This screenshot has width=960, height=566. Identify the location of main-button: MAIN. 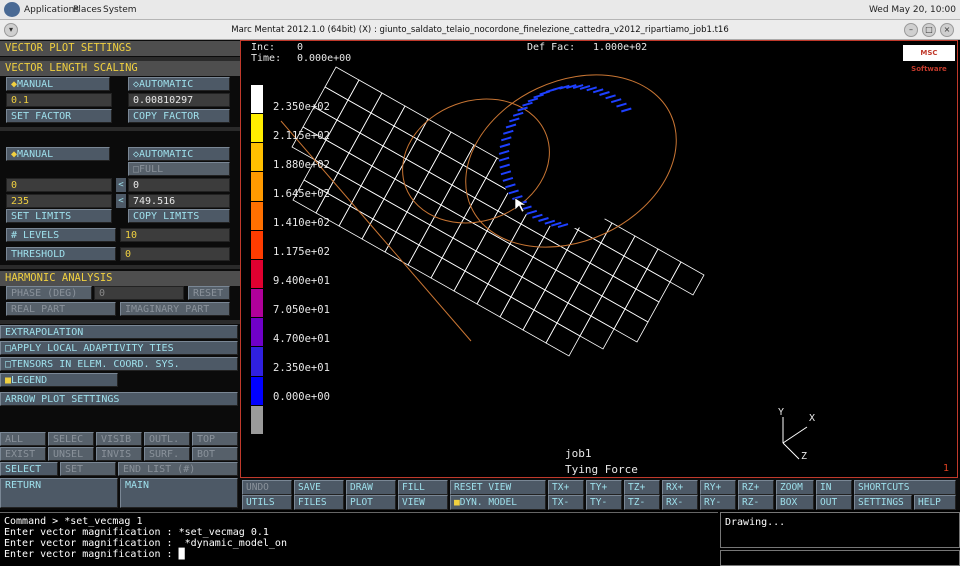
(179, 493).